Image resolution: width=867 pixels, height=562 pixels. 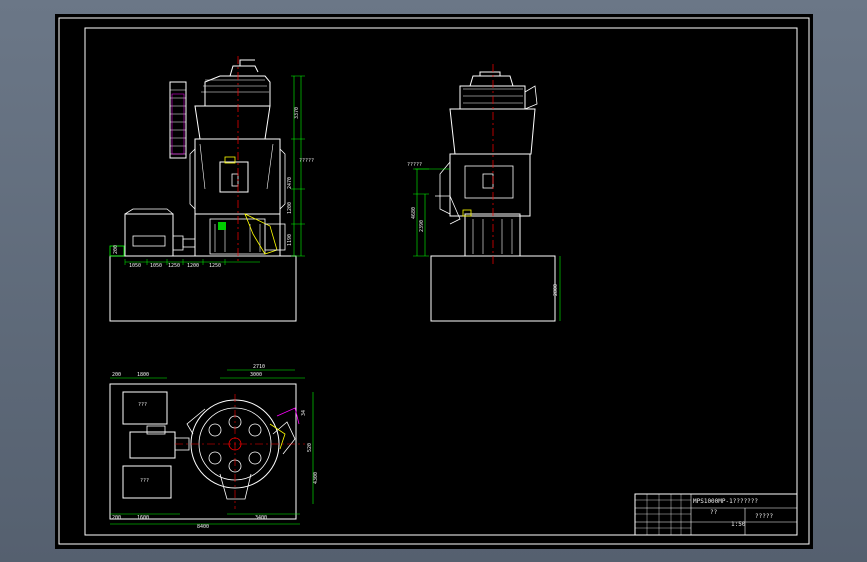 I want to click on side-foundation, so click(x=493, y=288).